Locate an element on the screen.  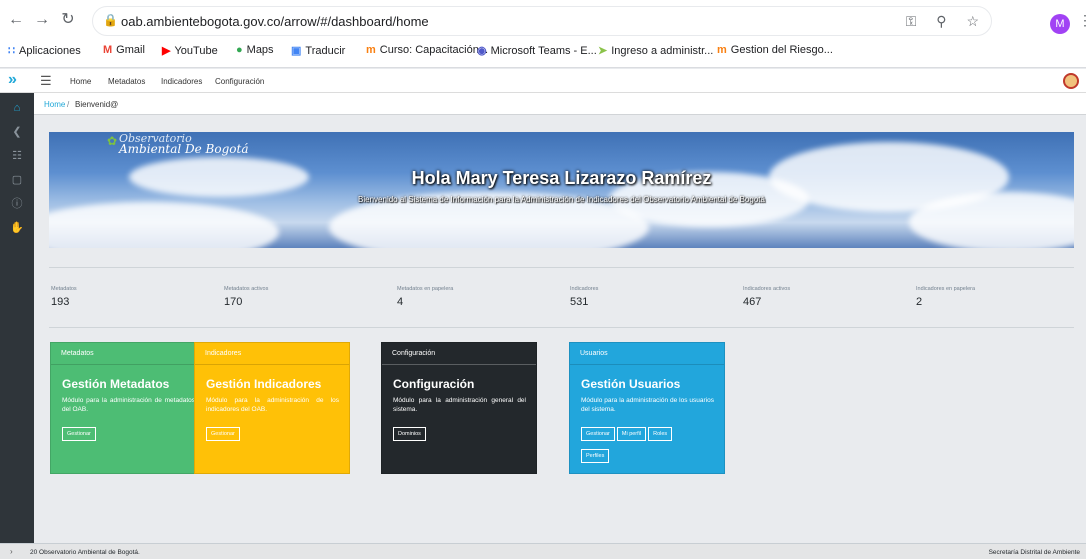
welcome-title: Hola Mary Teresa Lizarazo Ramírez is located at coordinates (561, 178).